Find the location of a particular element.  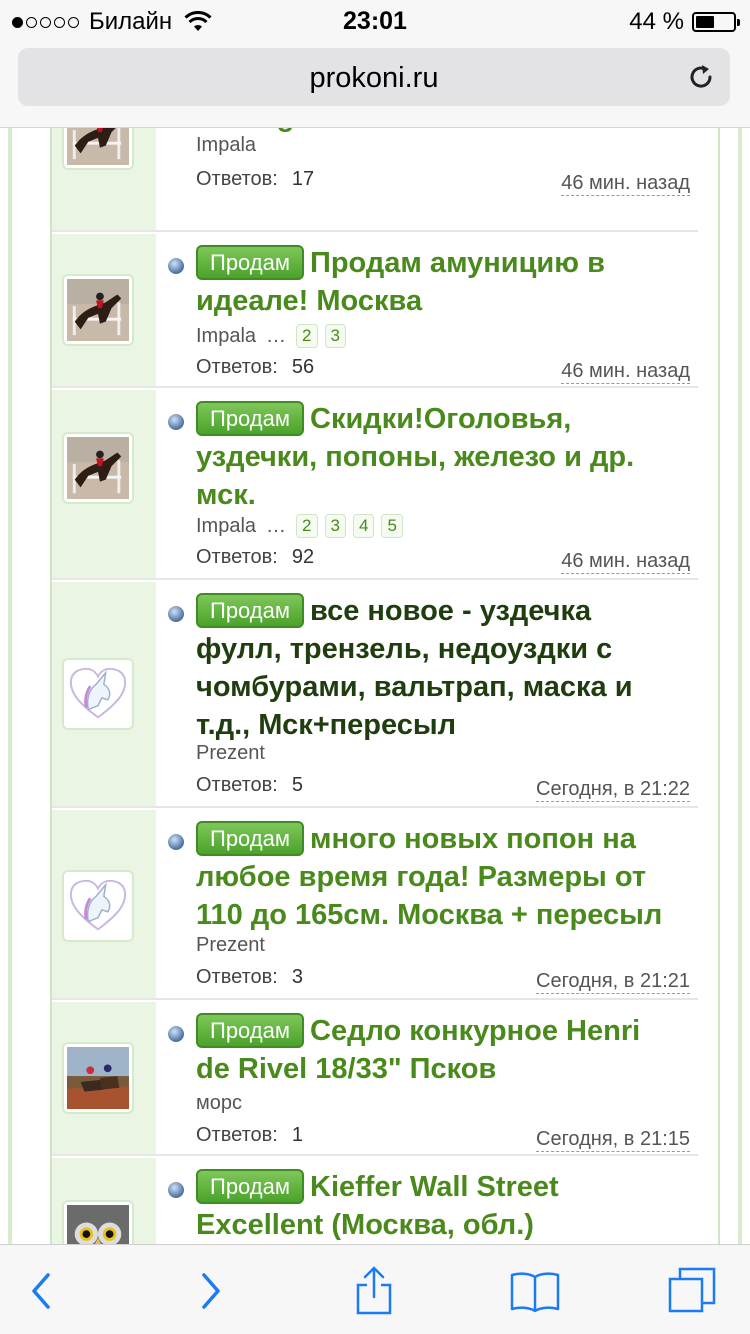

browser-toolbar is located at coordinates (375, 1289).